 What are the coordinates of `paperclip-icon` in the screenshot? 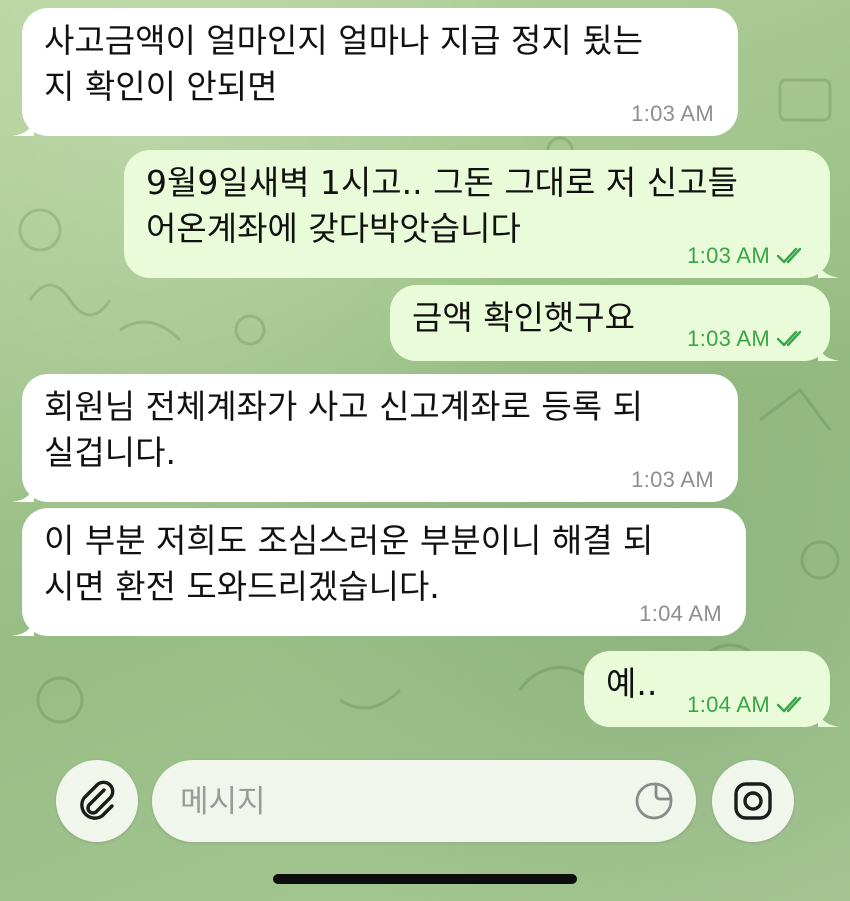 It's located at (97, 800).